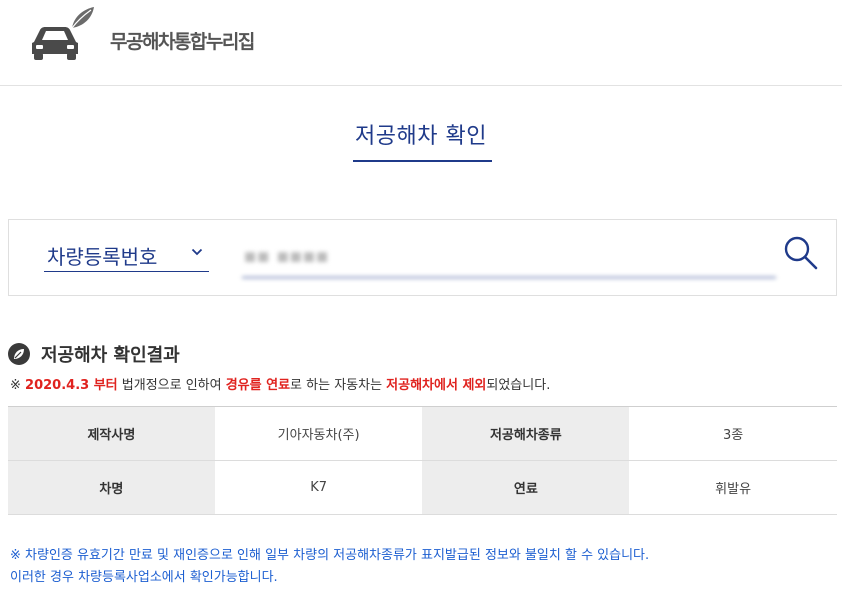 The height and width of the screenshot is (592, 842). I want to click on low-emission-type-label: 저공해차종류, so click(526, 433).